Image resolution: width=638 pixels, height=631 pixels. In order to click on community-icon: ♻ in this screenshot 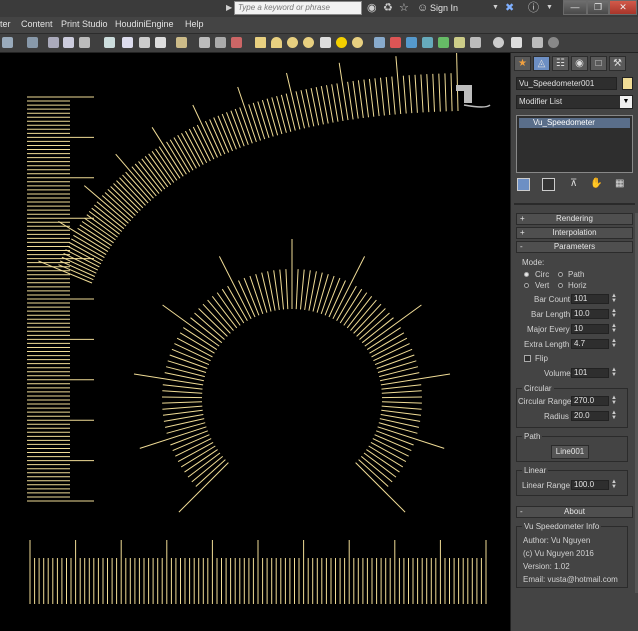, I will do `click(388, 8)`.